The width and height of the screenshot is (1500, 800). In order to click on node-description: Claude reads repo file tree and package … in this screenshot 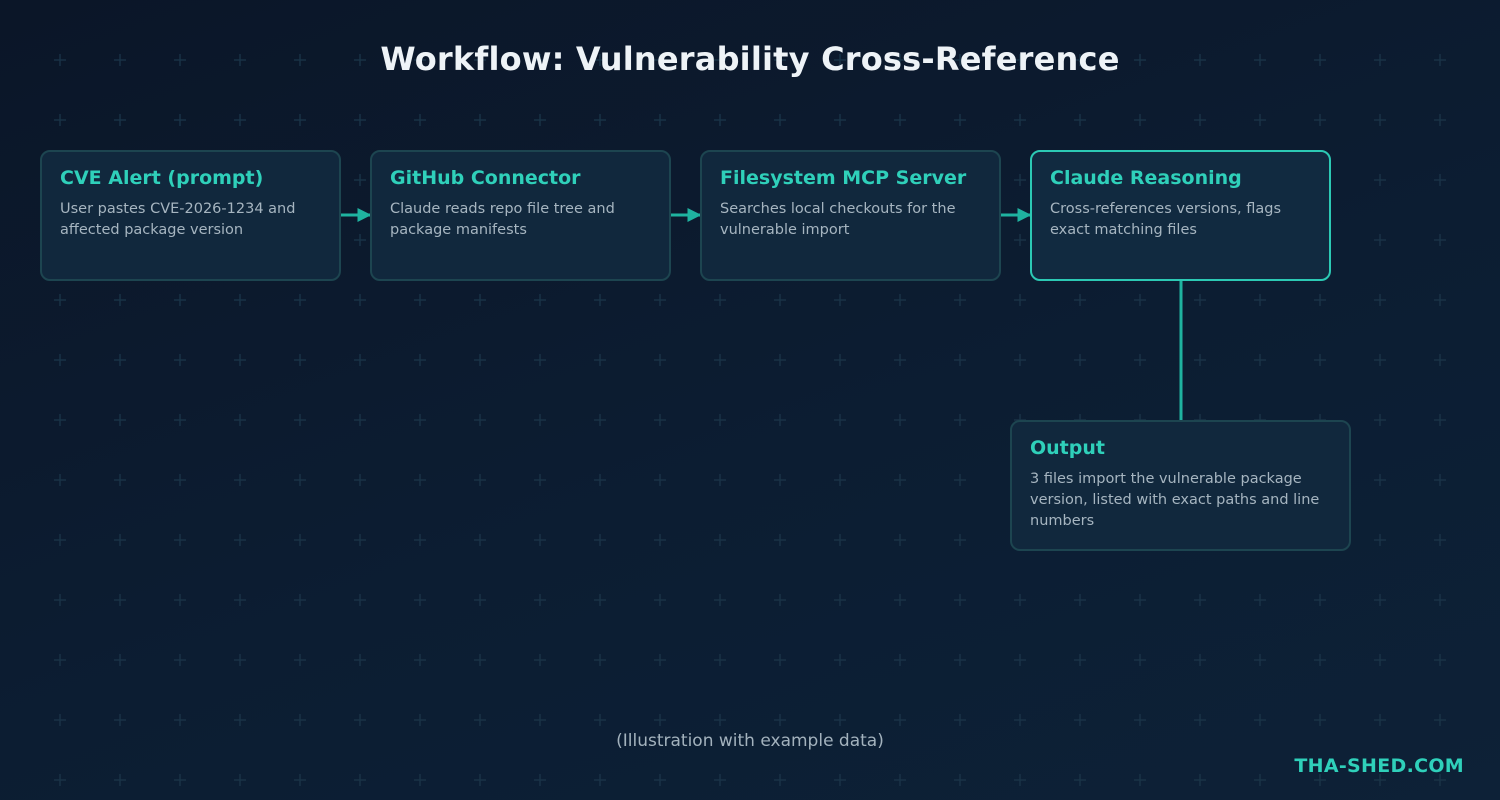, I will do `click(502, 219)`.